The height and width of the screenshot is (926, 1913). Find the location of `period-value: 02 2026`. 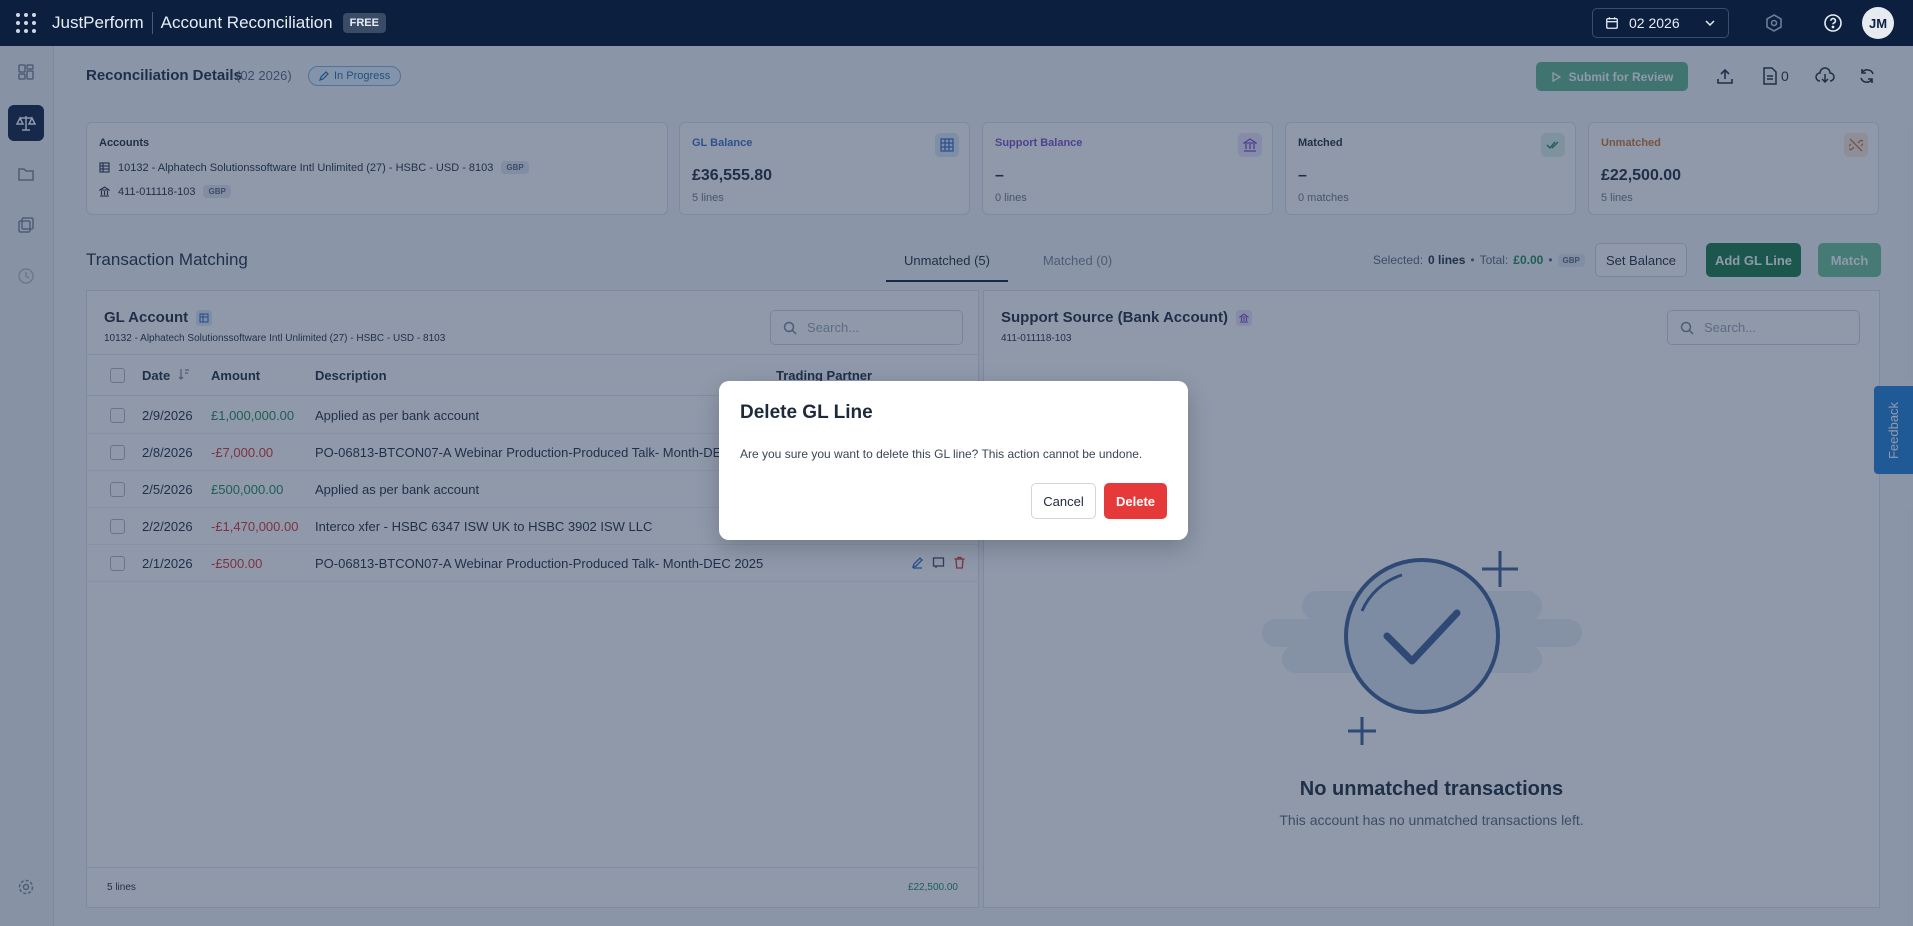

period-value: 02 2026 is located at coordinates (1654, 23).